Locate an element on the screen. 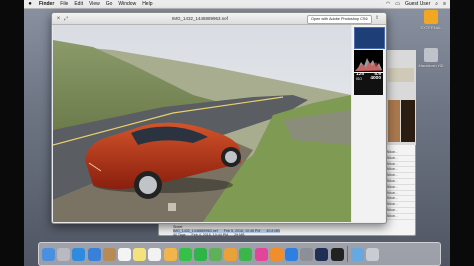  menu-window: Window is located at coordinates (127, 4).